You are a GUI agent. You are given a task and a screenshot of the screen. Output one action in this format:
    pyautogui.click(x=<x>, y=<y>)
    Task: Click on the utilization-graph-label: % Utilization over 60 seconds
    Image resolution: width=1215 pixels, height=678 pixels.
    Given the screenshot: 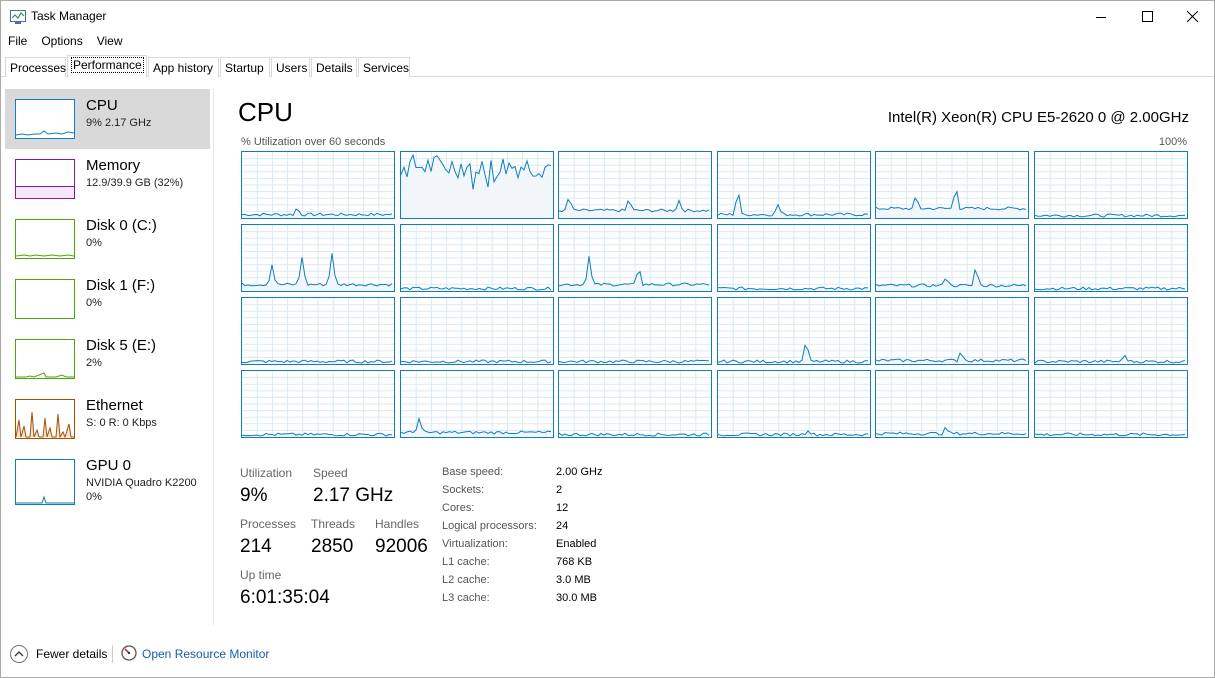 What is the action you would take?
    pyautogui.click(x=313, y=142)
    